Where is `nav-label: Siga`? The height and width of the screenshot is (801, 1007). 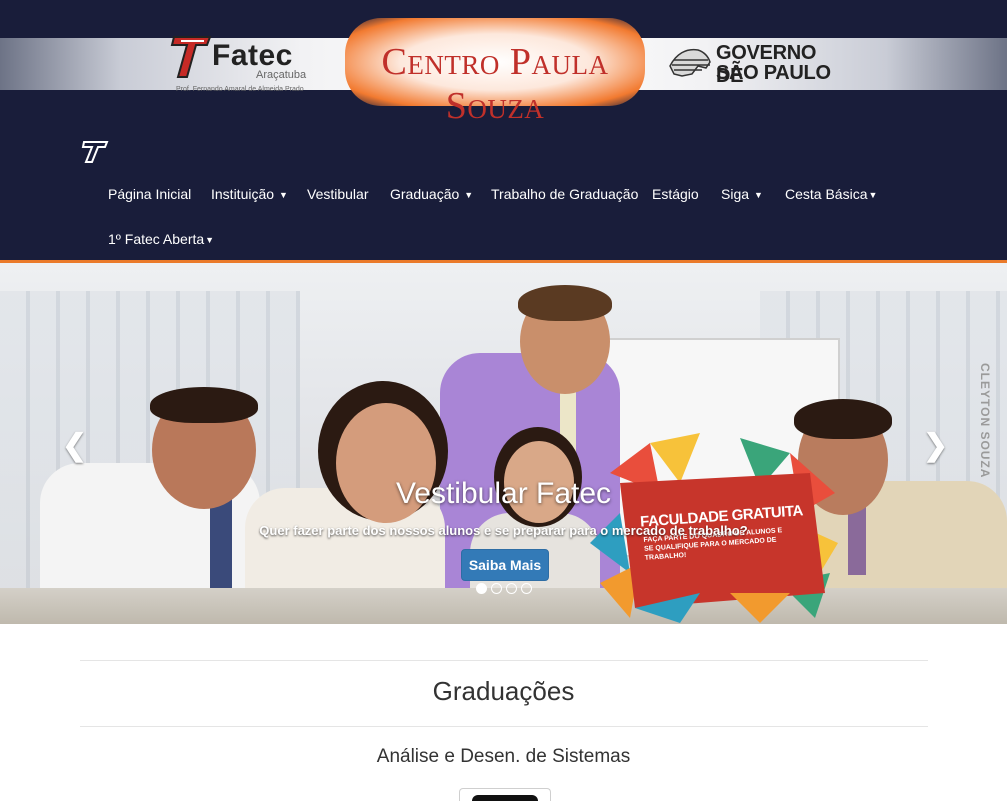 nav-label: Siga is located at coordinates (735, 194).